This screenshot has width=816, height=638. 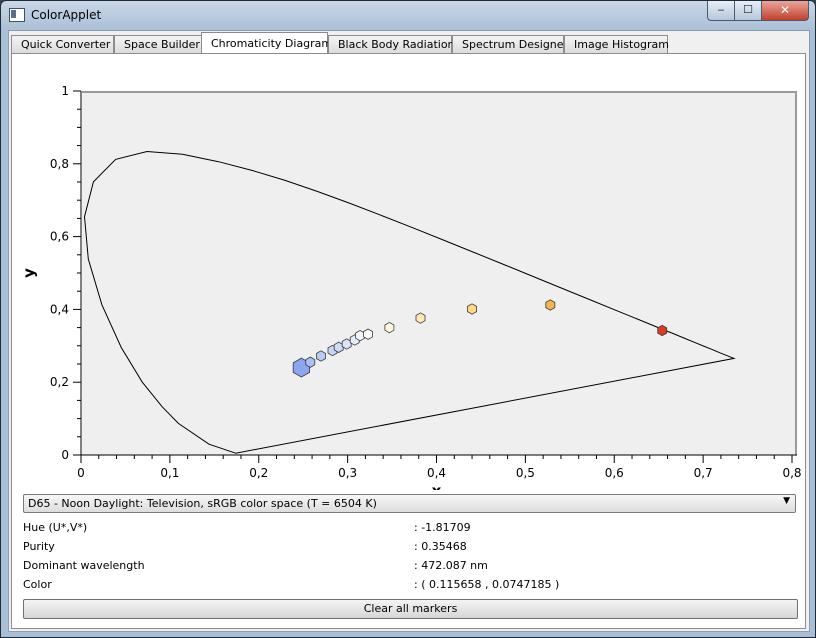 I want to click on info-value: : 472.087 nm, so click(x=451, y=565).